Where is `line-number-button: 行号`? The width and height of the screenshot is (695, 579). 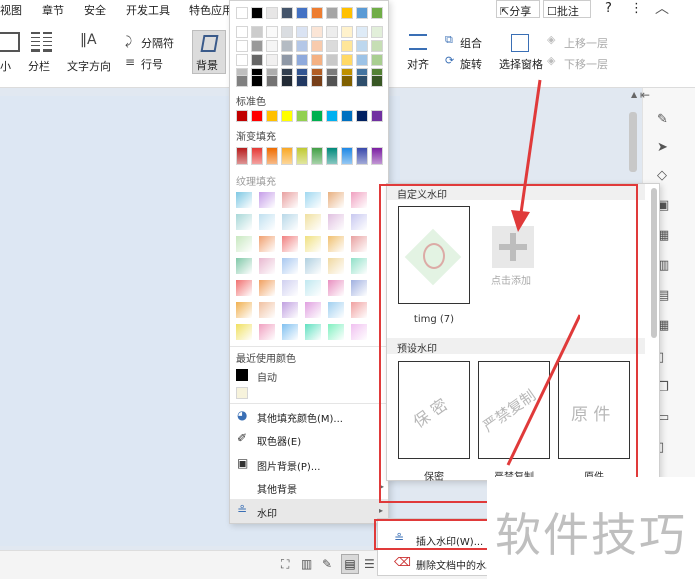
line-number-button: 行号 is located at coordinates (152, 64).